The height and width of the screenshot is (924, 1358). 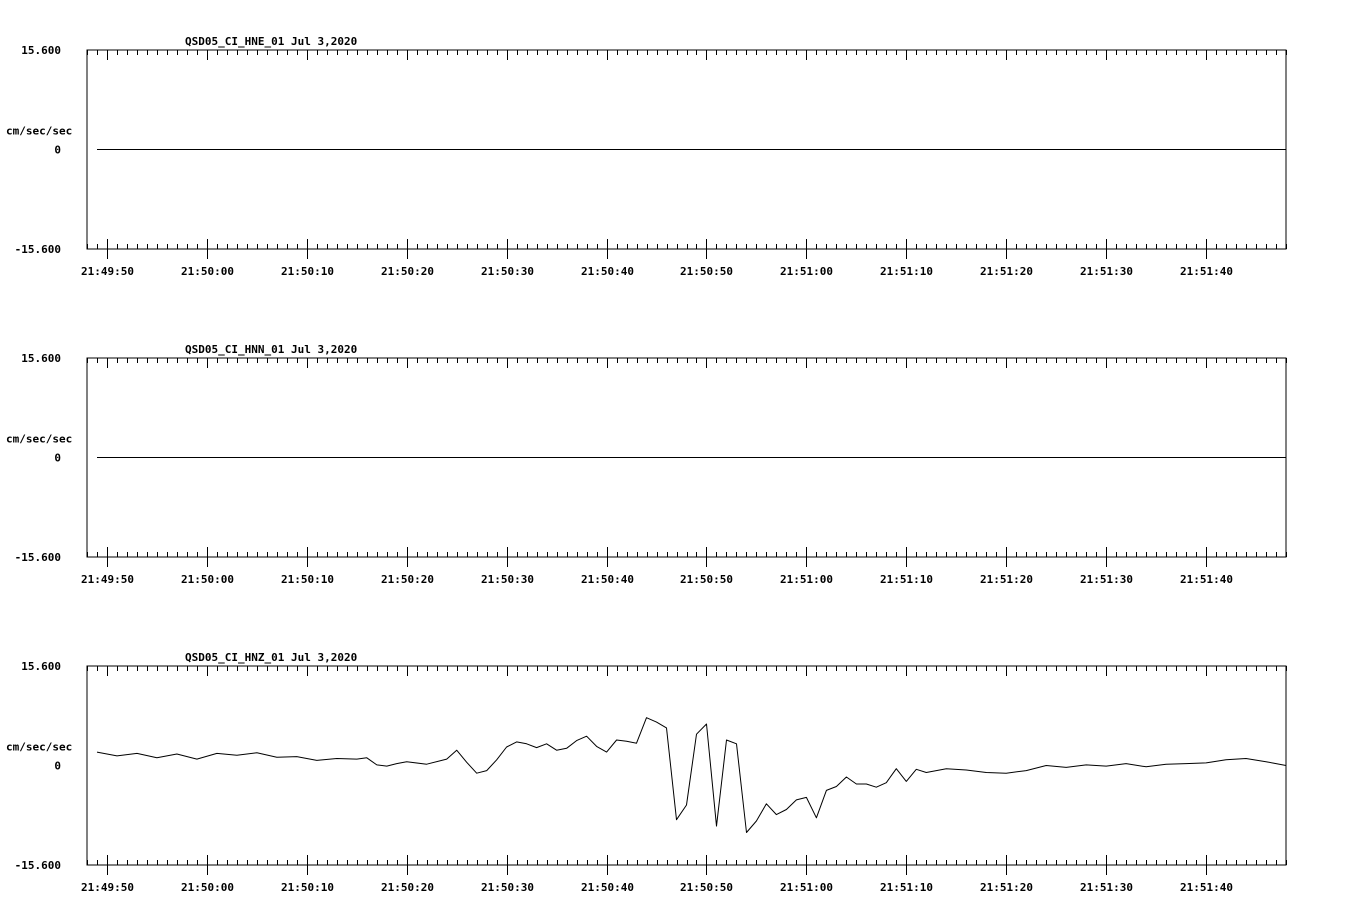 What do you see at coordinates (691, 775) in the screenshot?
I see `series-line` at bounding box center [691, 775].